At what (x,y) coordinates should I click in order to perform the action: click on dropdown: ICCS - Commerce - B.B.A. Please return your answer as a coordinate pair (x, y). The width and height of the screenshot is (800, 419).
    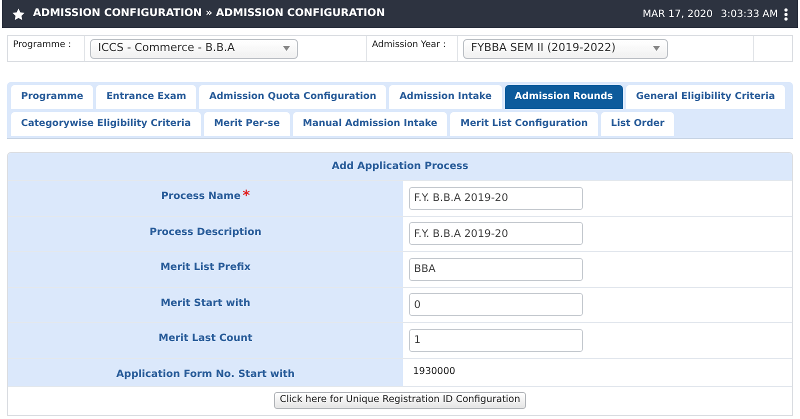
    Looking at the image, I should click on (194, 48).